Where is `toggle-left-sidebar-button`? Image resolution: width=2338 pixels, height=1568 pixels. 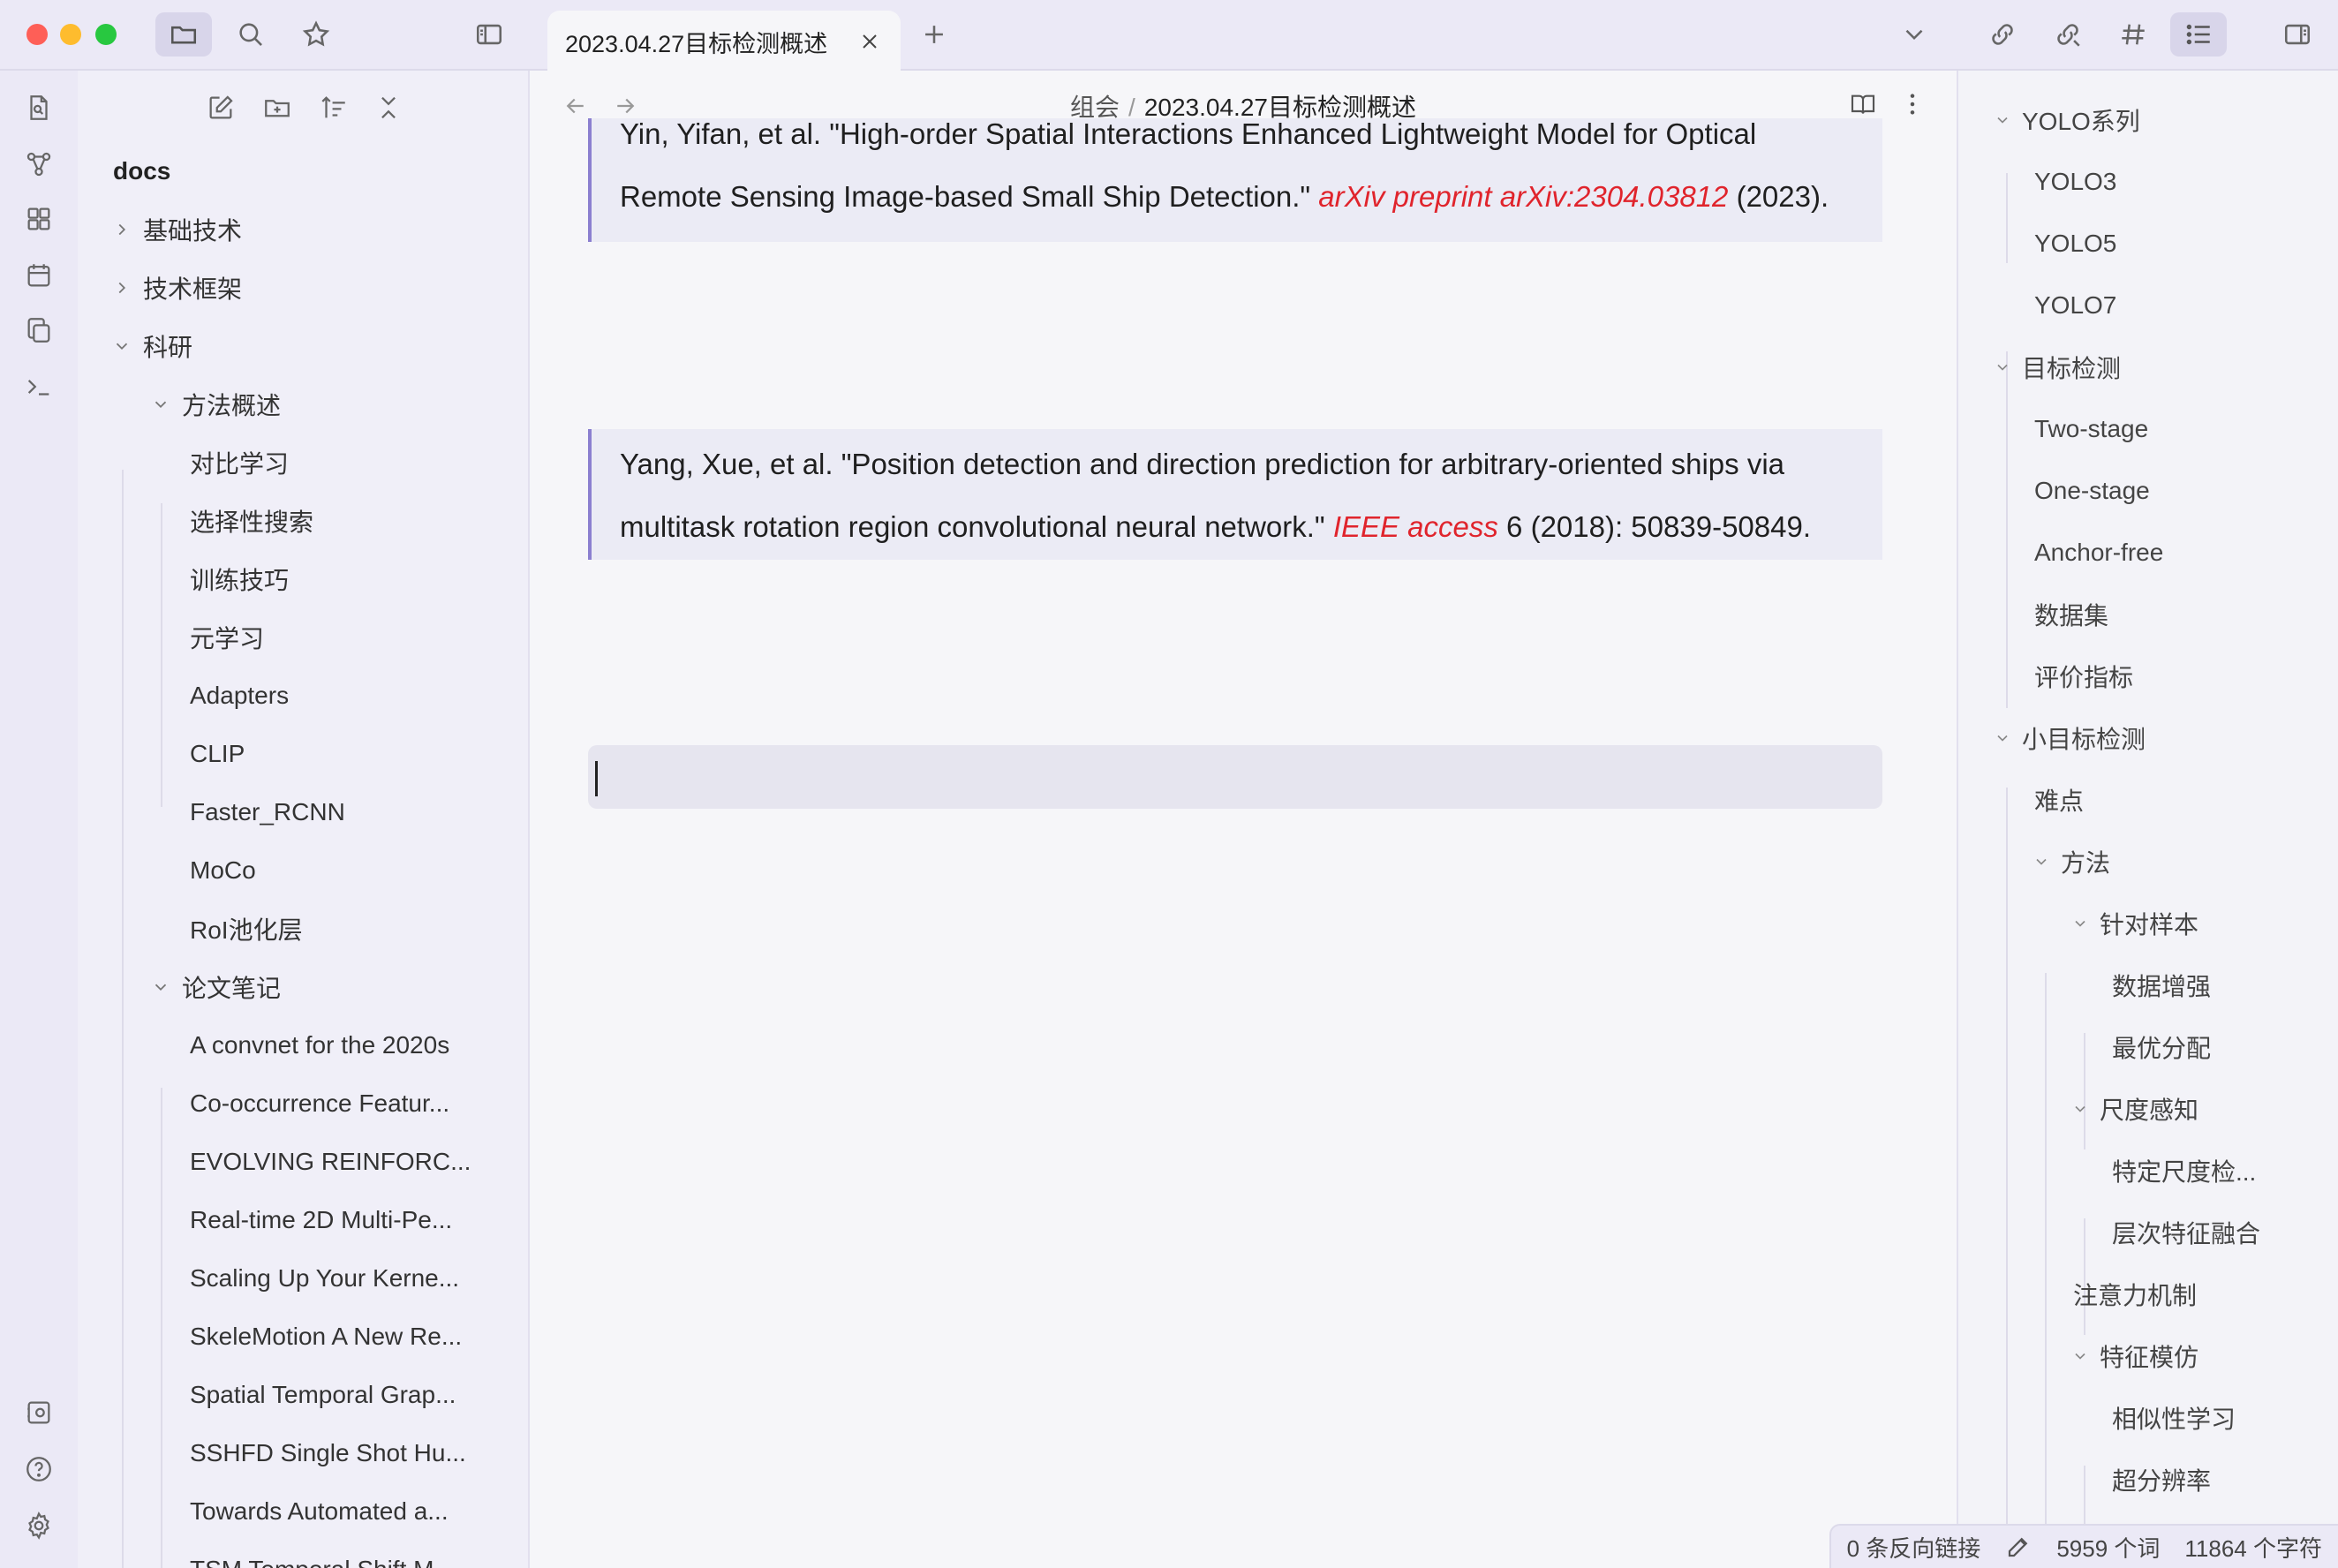 toggle-left-sidebar-button is located at coordinates (489, 34).